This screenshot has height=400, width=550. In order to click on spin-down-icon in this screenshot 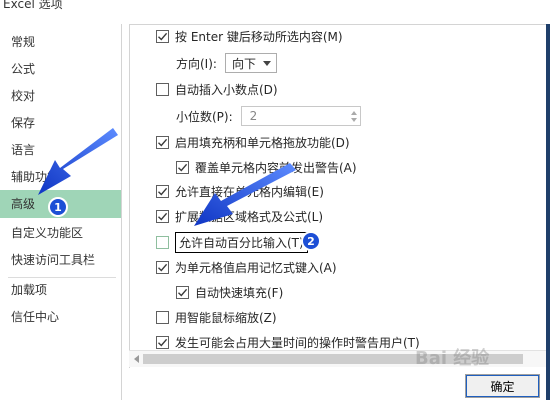, I will do `click(353, 120)`.